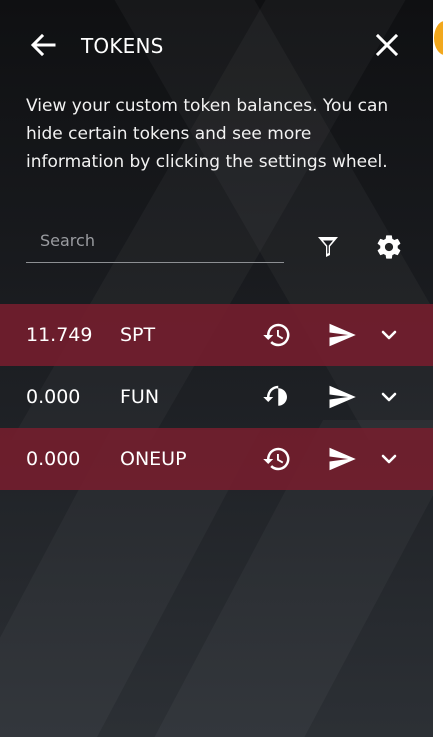 The image size is (443, 737). Describe the element at coordinates (438, 368) in the screenshot. I see `background-page` at that location.